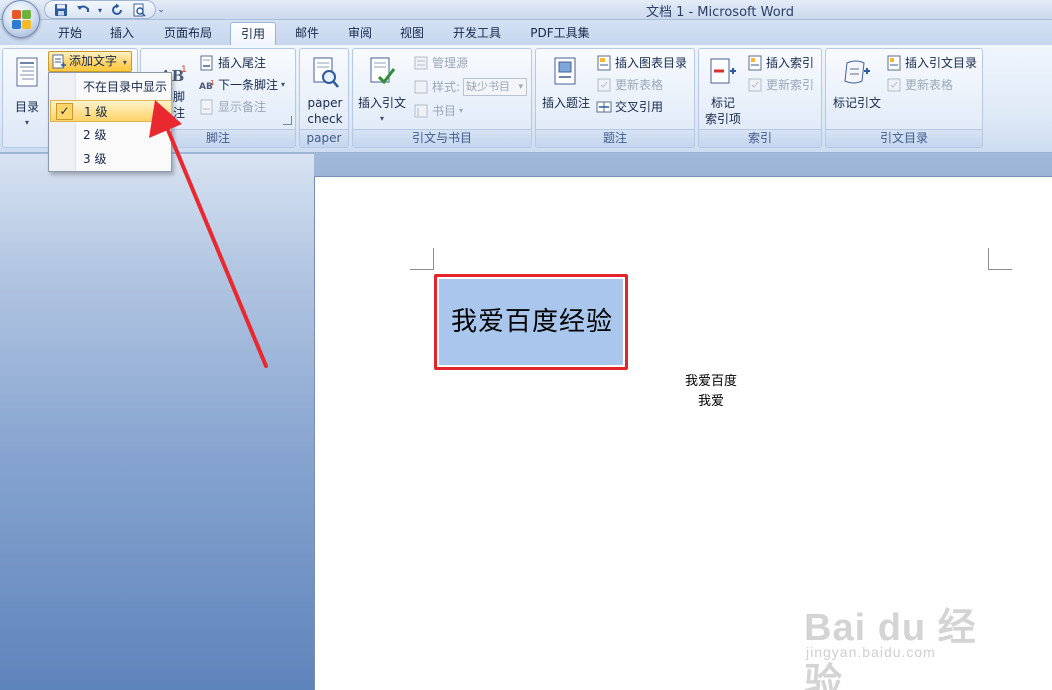  What do you see at coordinates (111, 111) in the screenshot?
I see `menu-item-level-1: ✓ 1 级` at bounding box center [111, 111].